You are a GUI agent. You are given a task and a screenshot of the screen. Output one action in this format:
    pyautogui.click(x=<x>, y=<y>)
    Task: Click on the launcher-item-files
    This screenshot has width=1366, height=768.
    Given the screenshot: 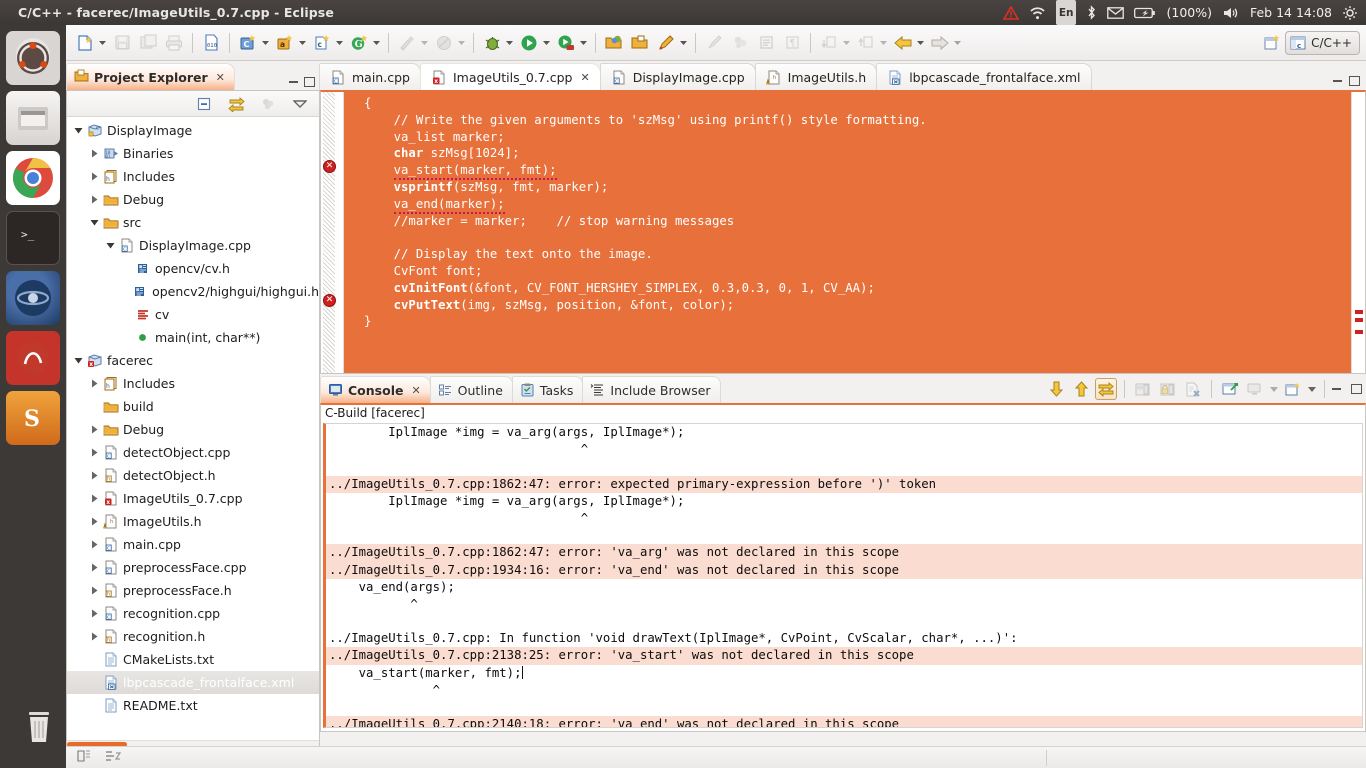 What is the action you would take?
    pyautogui.click(x=33, y=118)
    